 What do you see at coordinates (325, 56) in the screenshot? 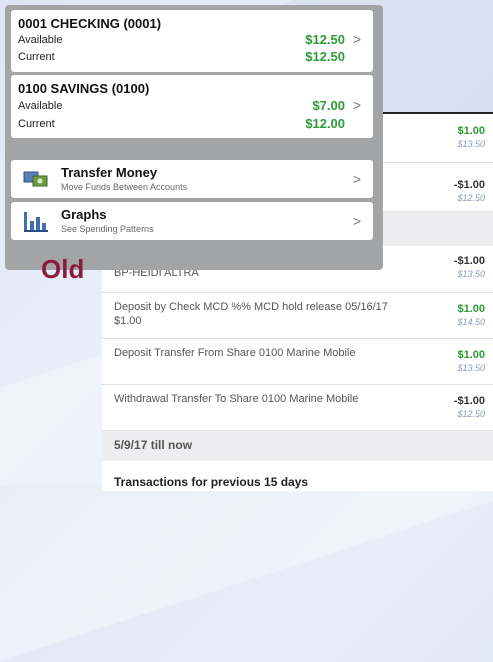
I see `current-balance: $12.50` at bounding box center [325, 56].